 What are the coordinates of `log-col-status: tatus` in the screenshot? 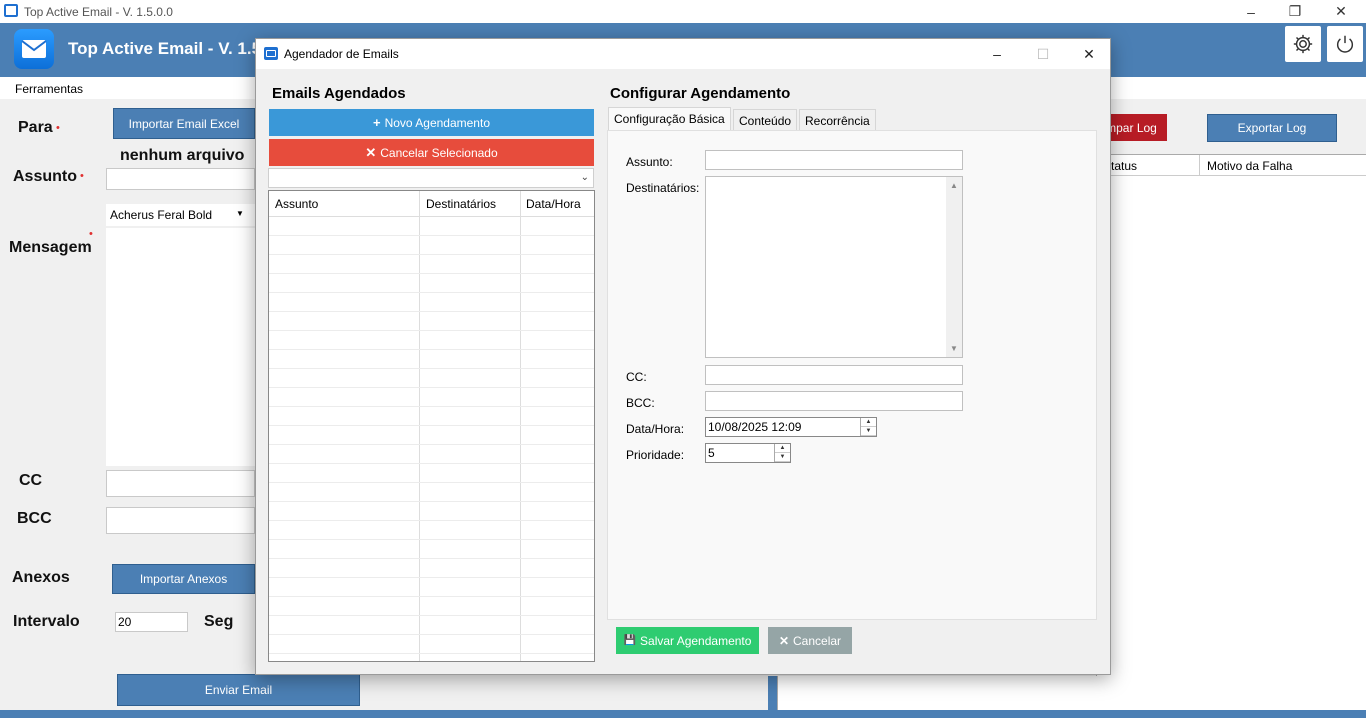 It's located at (1124, 166).